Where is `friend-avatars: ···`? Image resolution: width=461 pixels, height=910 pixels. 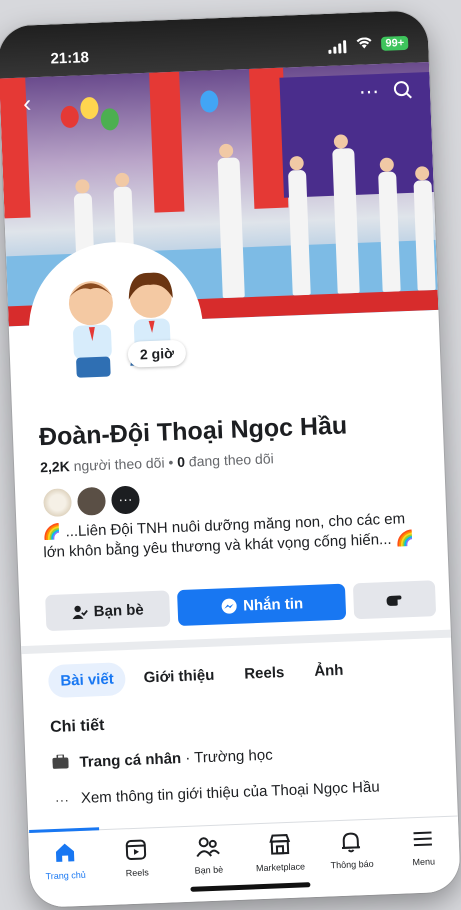
friend-avatars: ··· is located at coordinates (91, 501).